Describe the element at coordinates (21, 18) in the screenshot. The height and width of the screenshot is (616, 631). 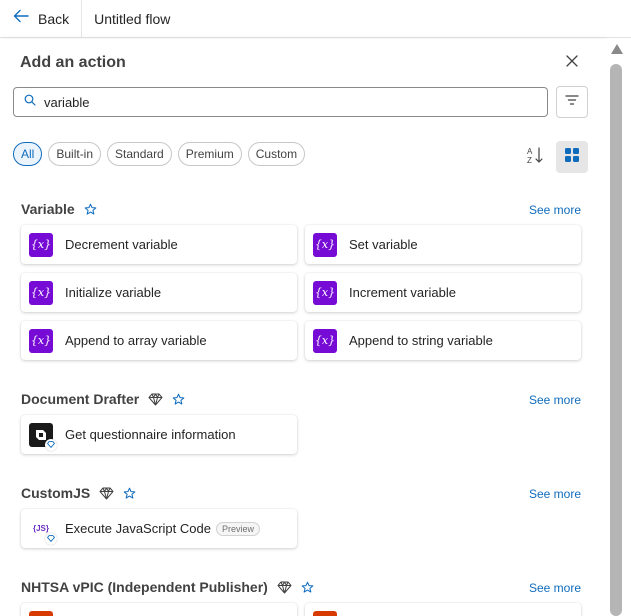
I see `arrow-left-icon` at that location.